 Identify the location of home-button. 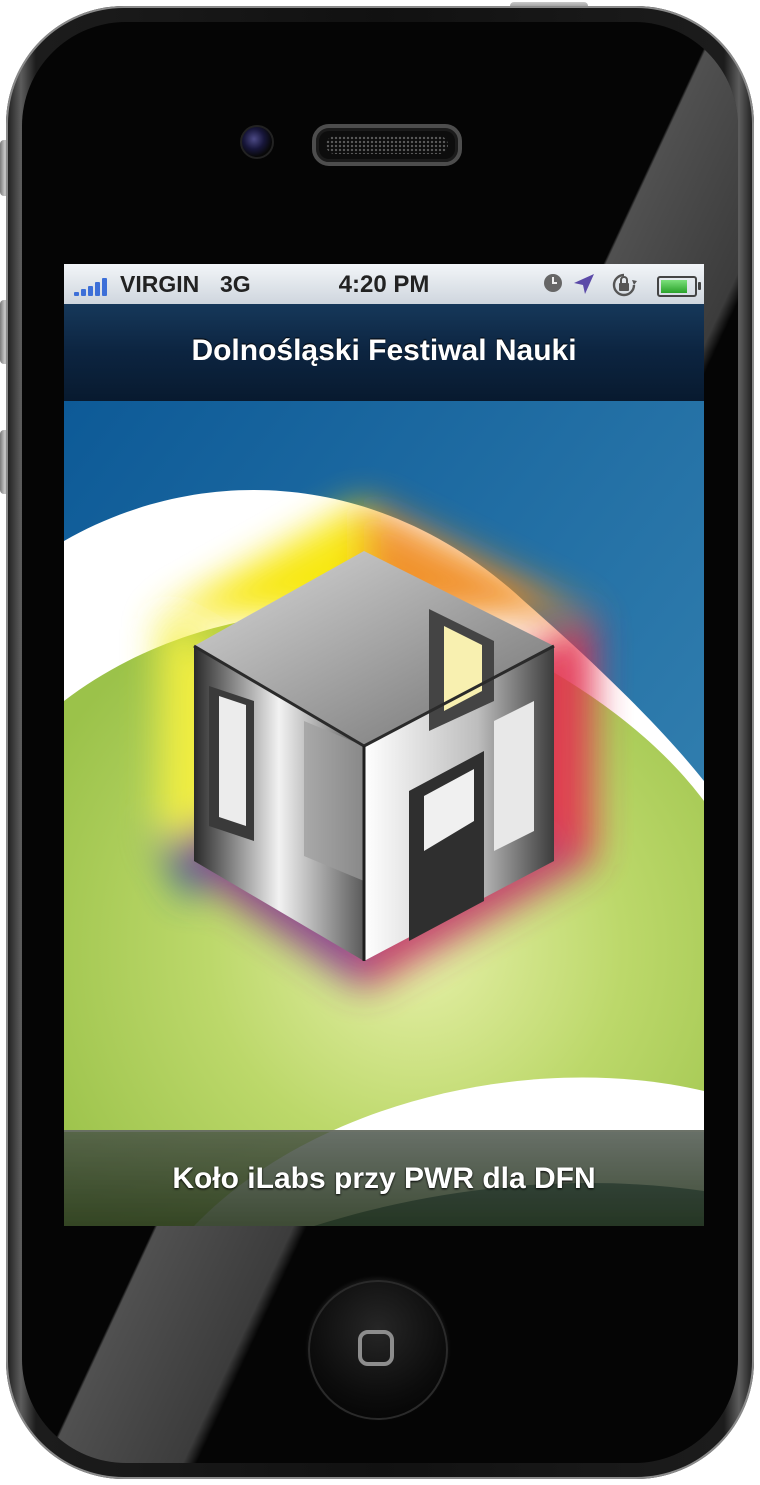
(378, 1350).